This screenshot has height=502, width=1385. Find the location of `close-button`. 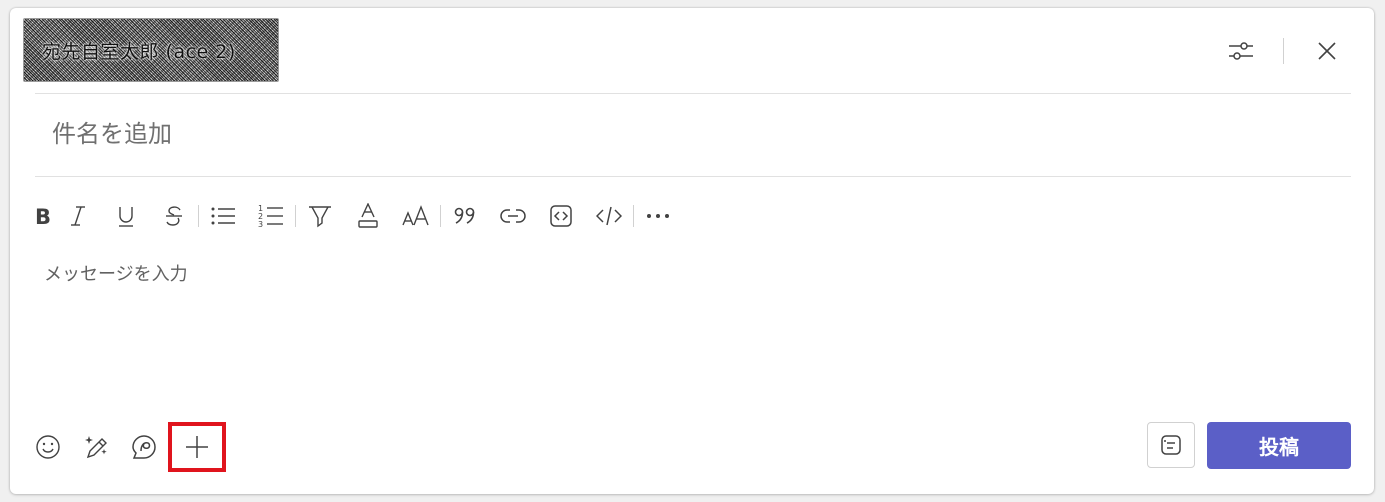

close-button is located at coordinates (1327, 51).